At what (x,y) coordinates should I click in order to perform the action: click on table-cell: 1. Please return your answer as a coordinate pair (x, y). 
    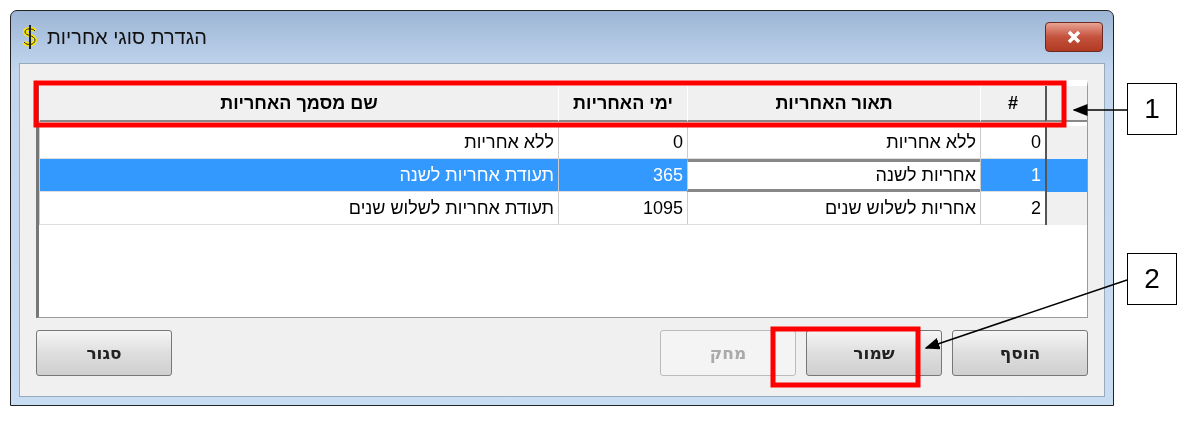
    Looking at the image, I should click on (1012, 175).